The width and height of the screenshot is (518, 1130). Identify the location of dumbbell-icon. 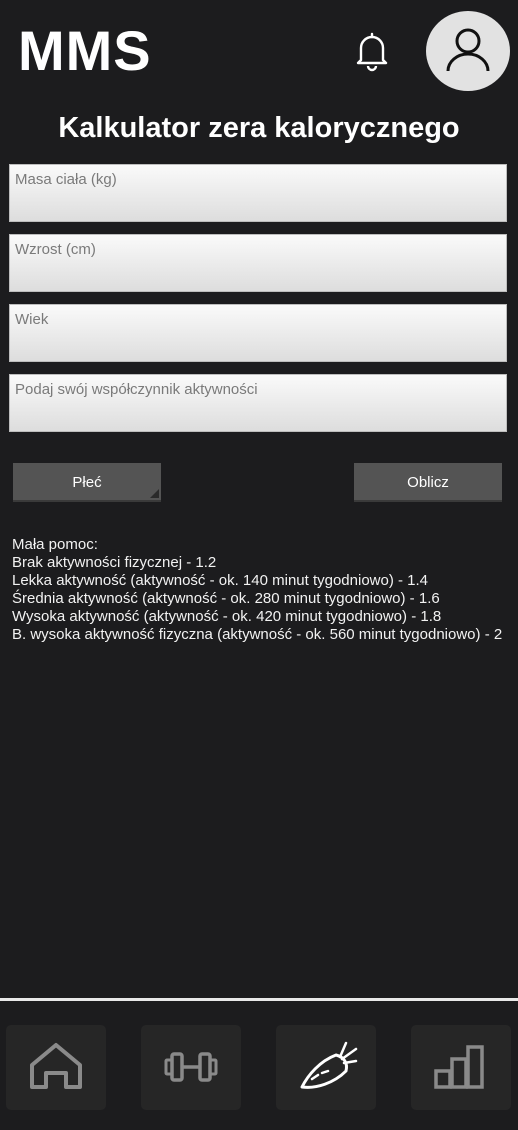
(191, 1067).